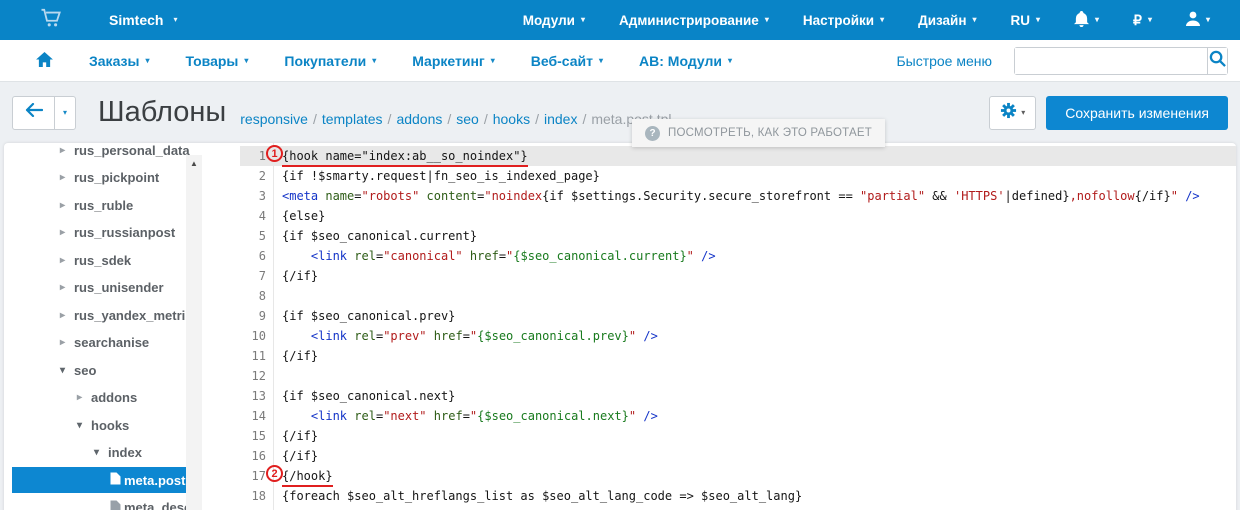 This screenshot has width=1240, height=510. What do you see at coordinates (1137, 112) in the screenshot?
I see `save-changes-button: Сохранить изменения` at bounding box center [1137, 112].